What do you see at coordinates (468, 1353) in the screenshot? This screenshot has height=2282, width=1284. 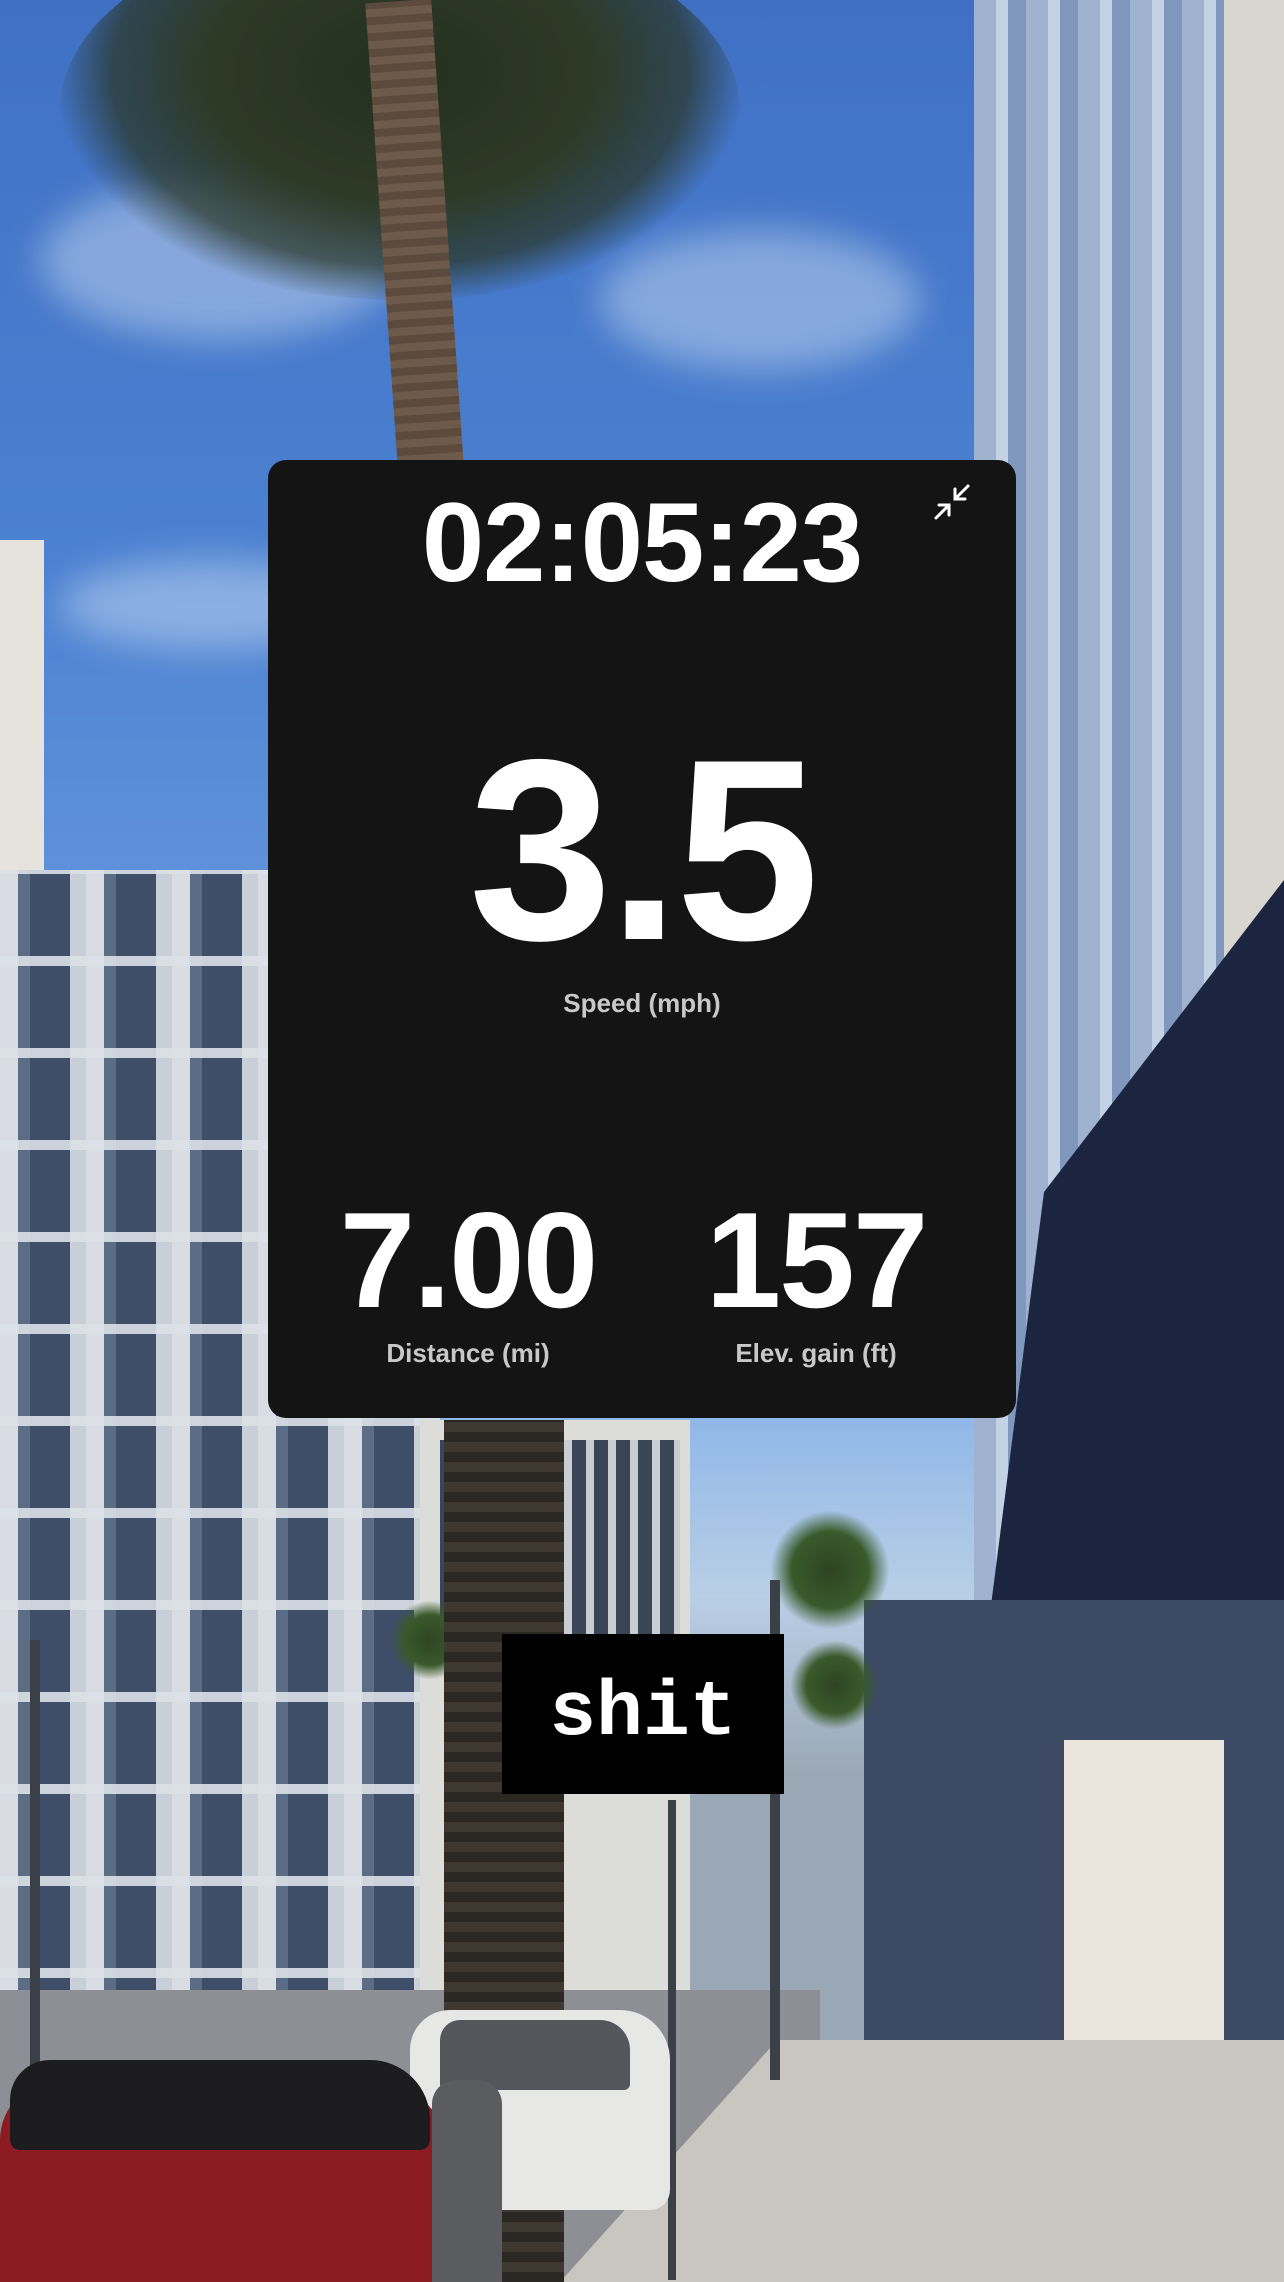 I see `distance-label: Distance (mi)` at bounding box center [468, 1353].